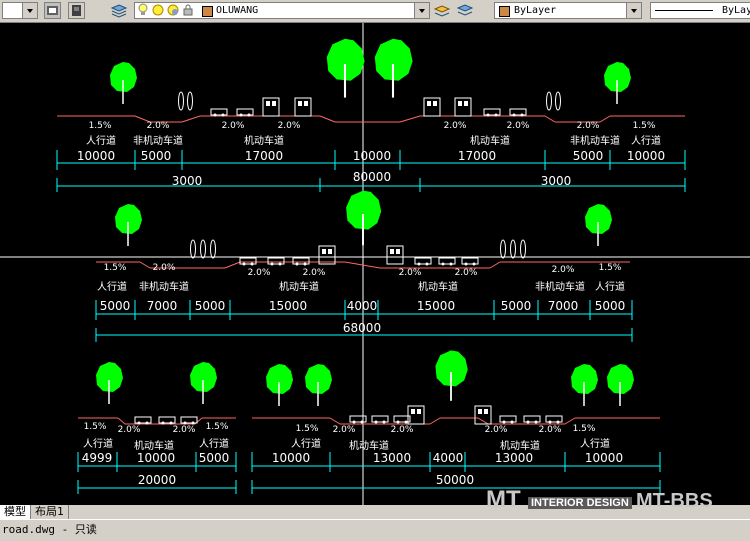 This screenshot has width=750, height=541. I want to click on sun-icon, so click(158, 10).